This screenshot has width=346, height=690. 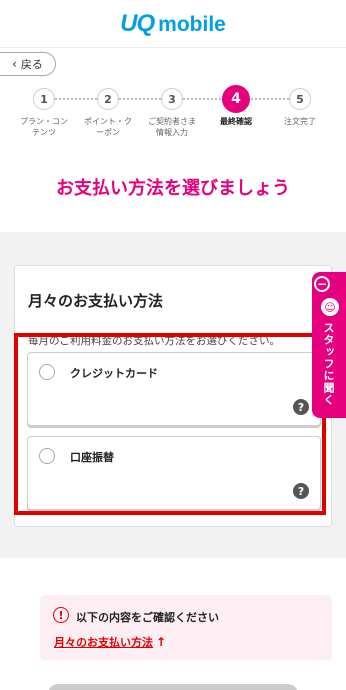 I want to click on credit-card-radio, so click(x=47, y=372).